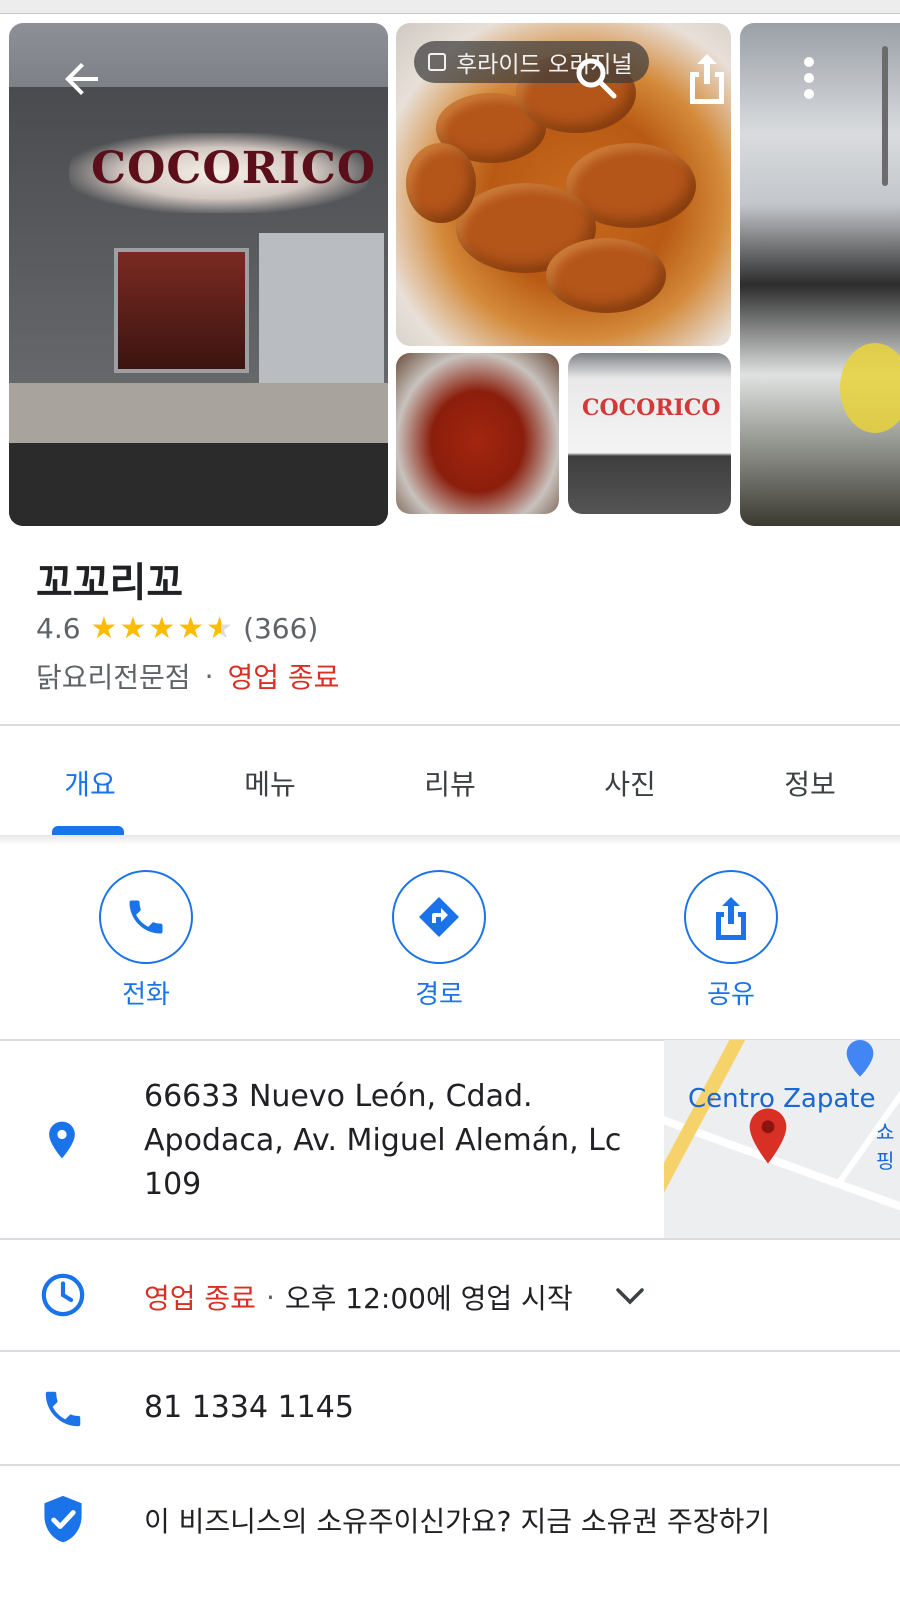  What do you see at coordinates (58, 628) in the screenshot?
I see `rating-value: 4.6` at bounding box center [58, 628].